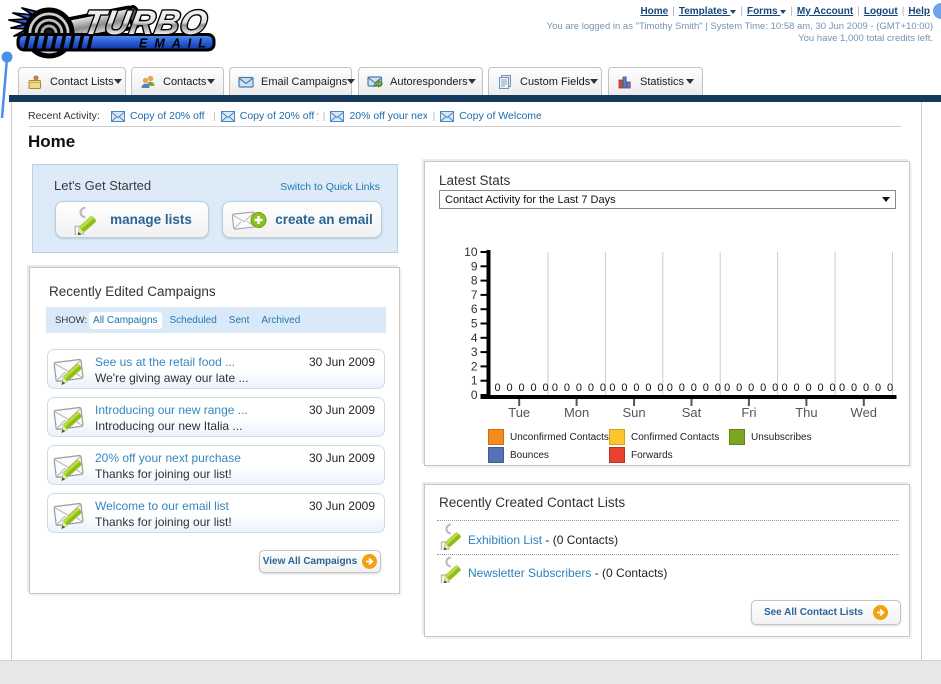 The width and height of the screenshot is (941, 684). What do you see at coordinates (474, 266) in the screenshot?
I see `svg-text: 9` at bounding box center [474, 266].